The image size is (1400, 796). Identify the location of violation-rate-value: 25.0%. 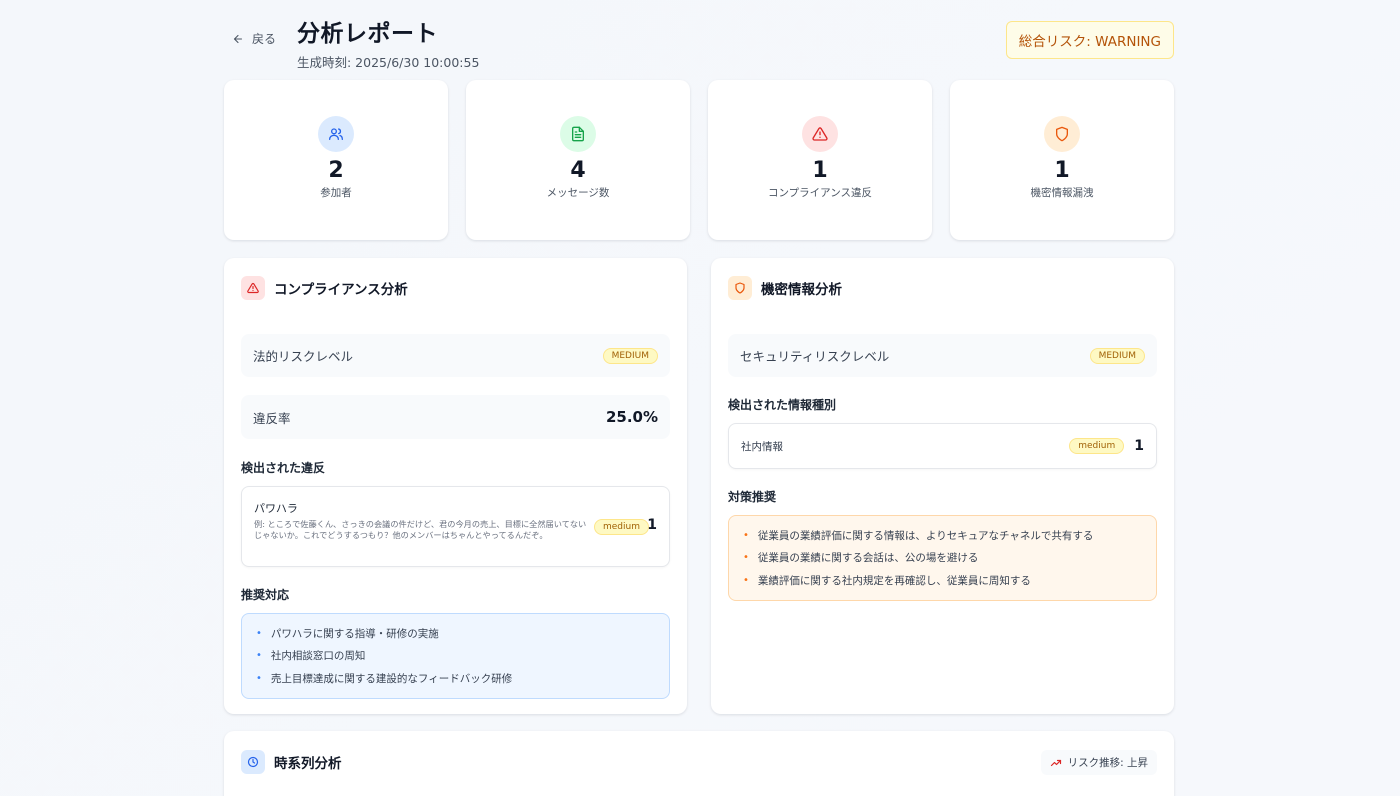
(631, 417).